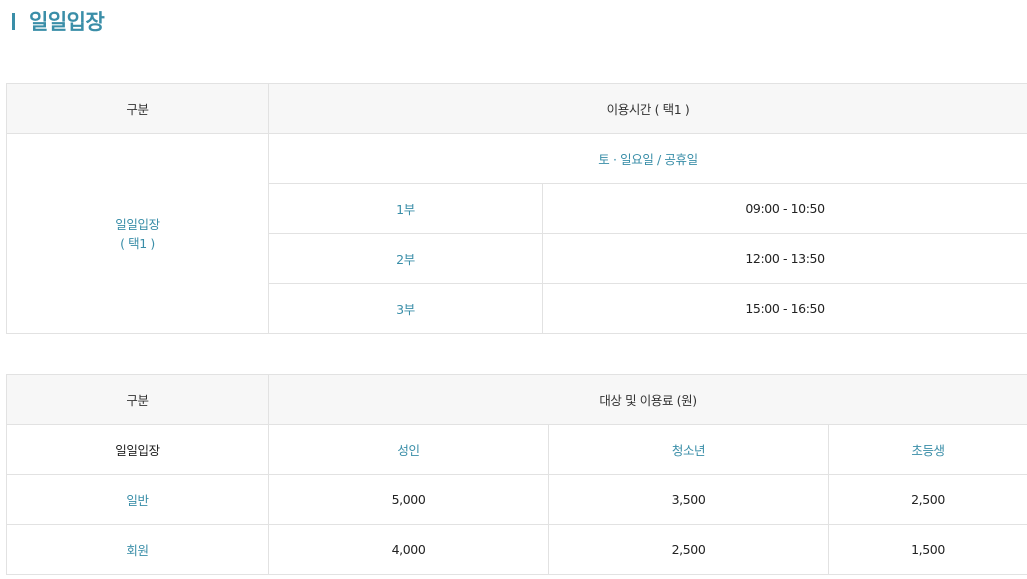 The width and height of the screenshot is (1027, 579). I want to click on schedule-day-label: 토 · 일요일 / 공휴일, so click(647, 158).